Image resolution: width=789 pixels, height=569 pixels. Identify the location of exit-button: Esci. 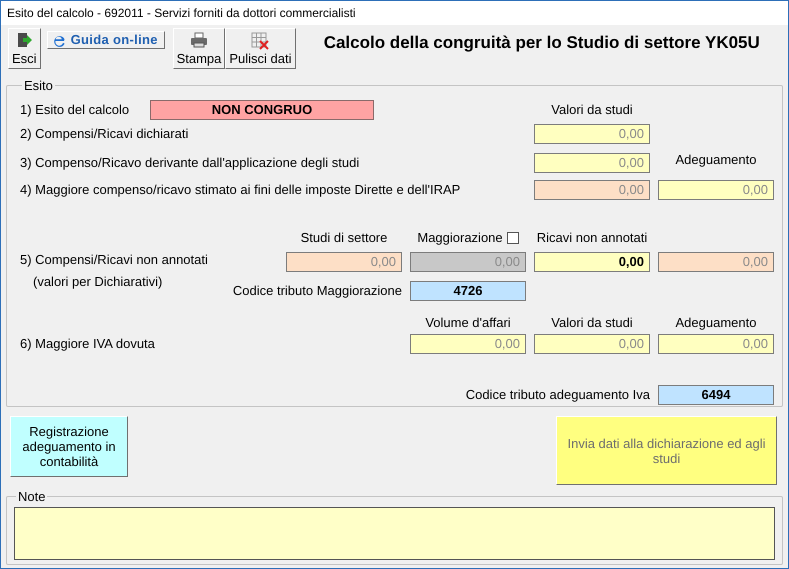
(24, 48).